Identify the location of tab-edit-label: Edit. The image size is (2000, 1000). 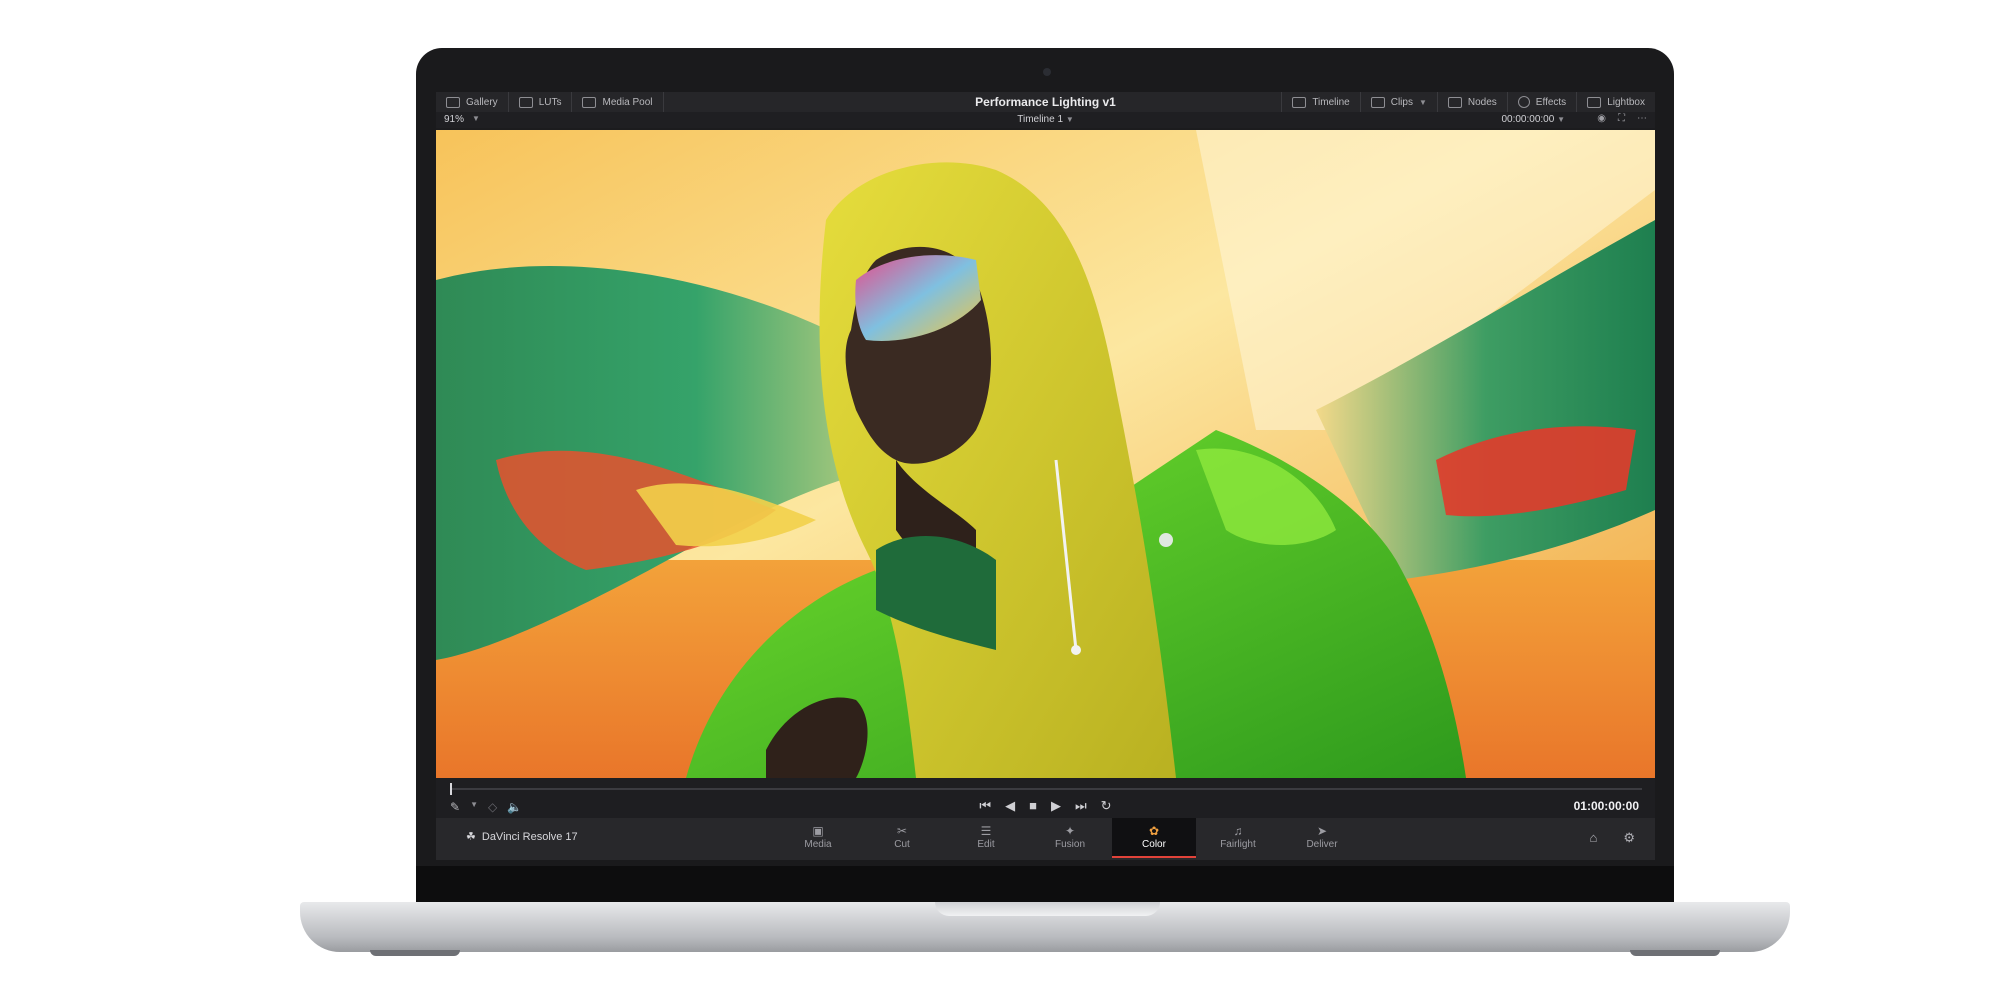
(986, 844).